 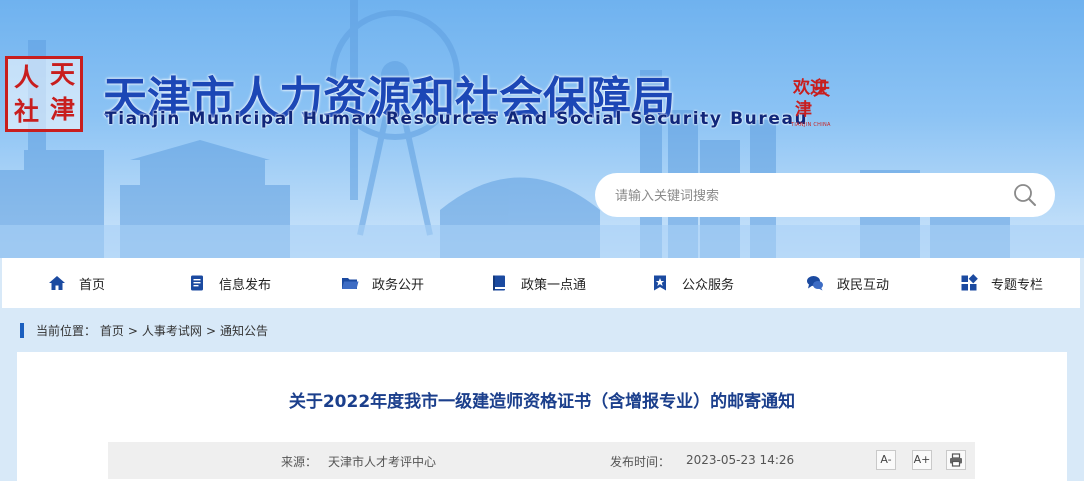 What do you see at coordinates (27, 111) in the screenshot?
I see `logo-char: 社` at bounding box center [27, 111].